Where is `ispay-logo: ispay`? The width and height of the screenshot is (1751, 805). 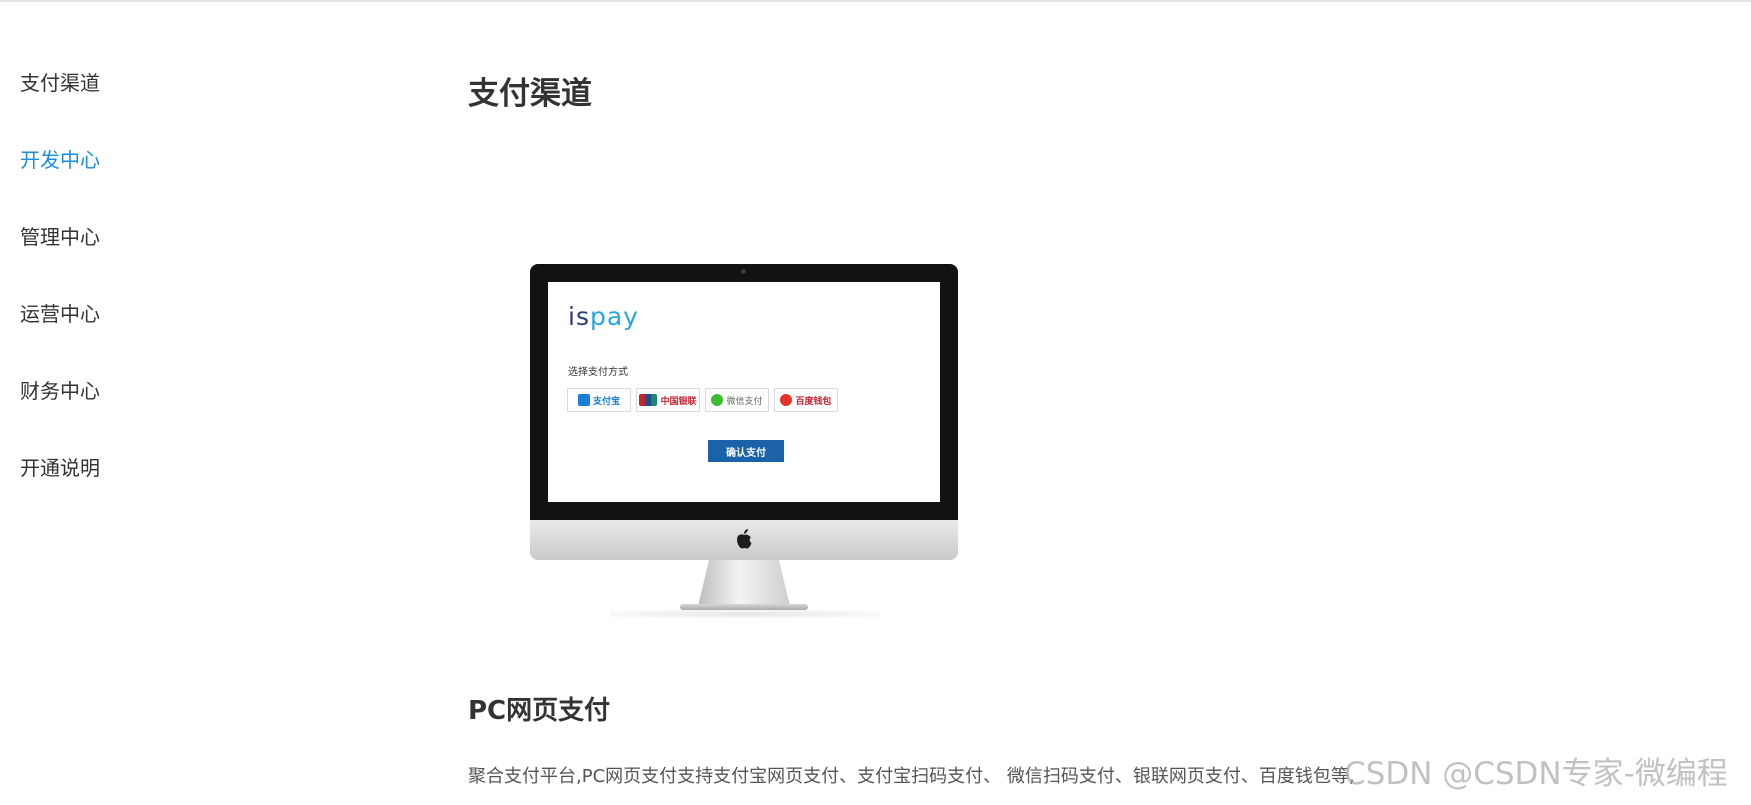
ispay-logo: ispay is located at coordinates (603, 317).